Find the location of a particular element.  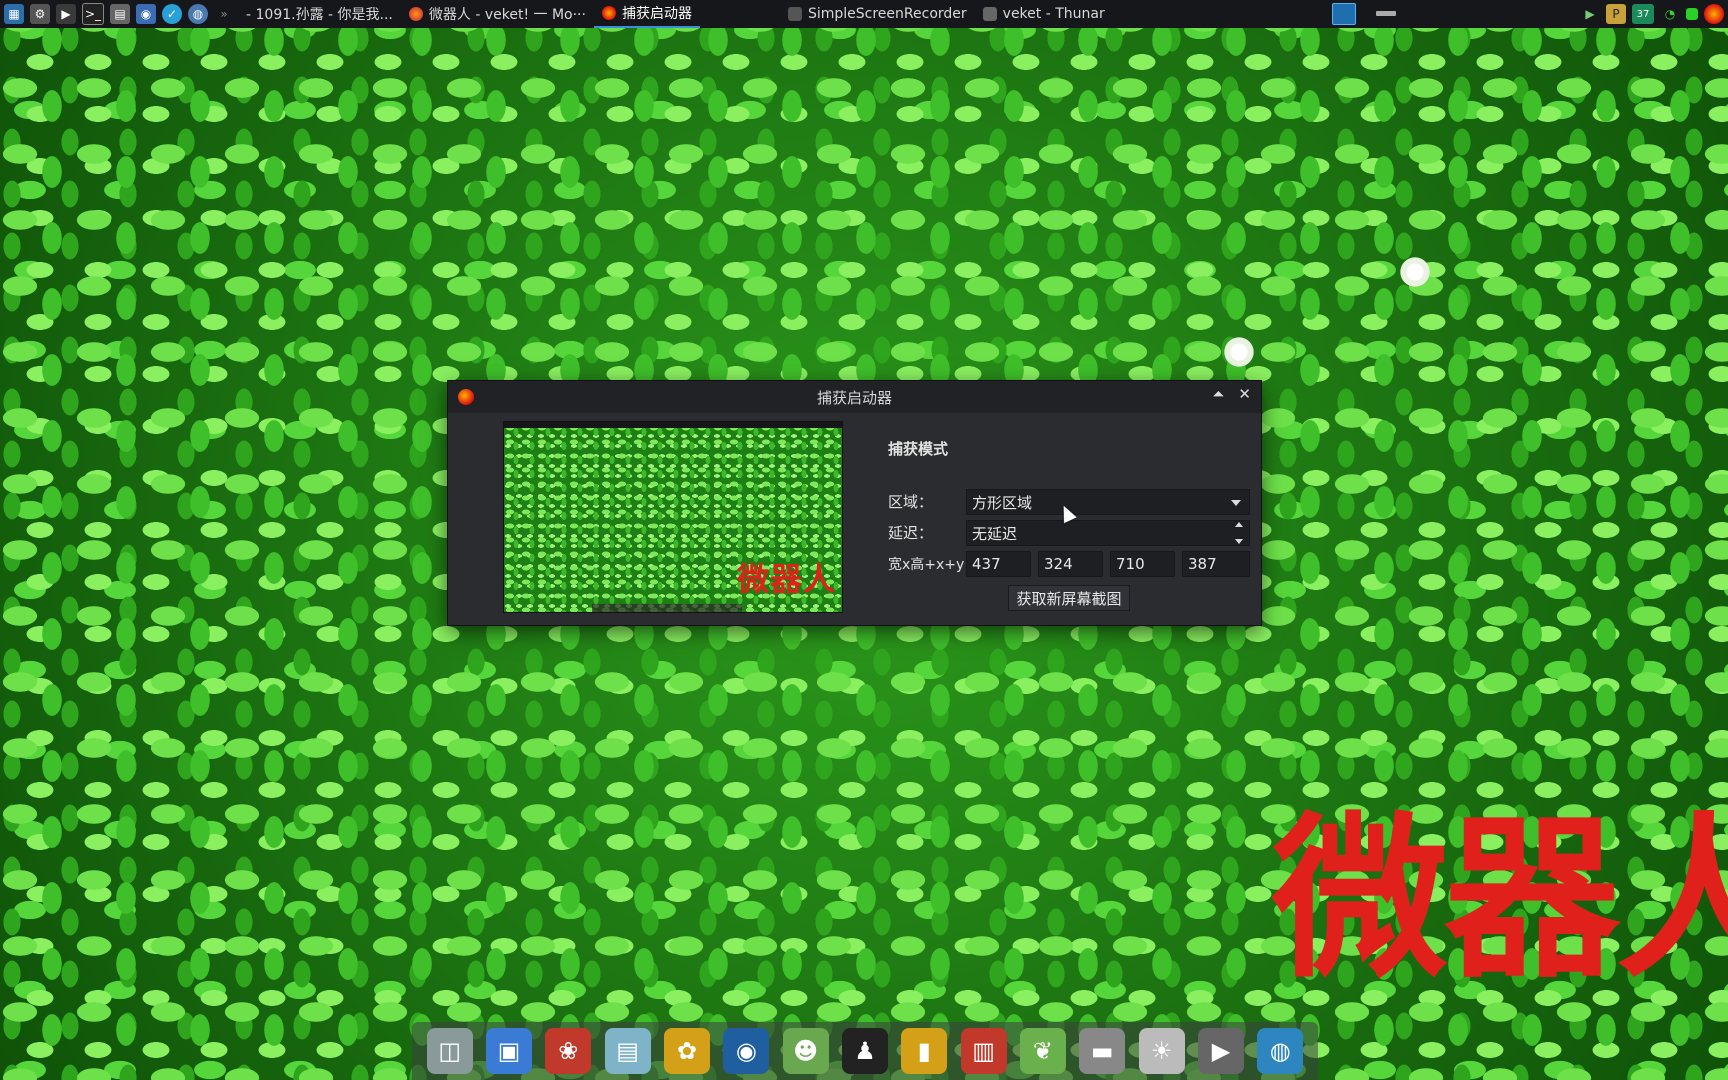

workspace-switcher is located at coordinates (1344, 14).